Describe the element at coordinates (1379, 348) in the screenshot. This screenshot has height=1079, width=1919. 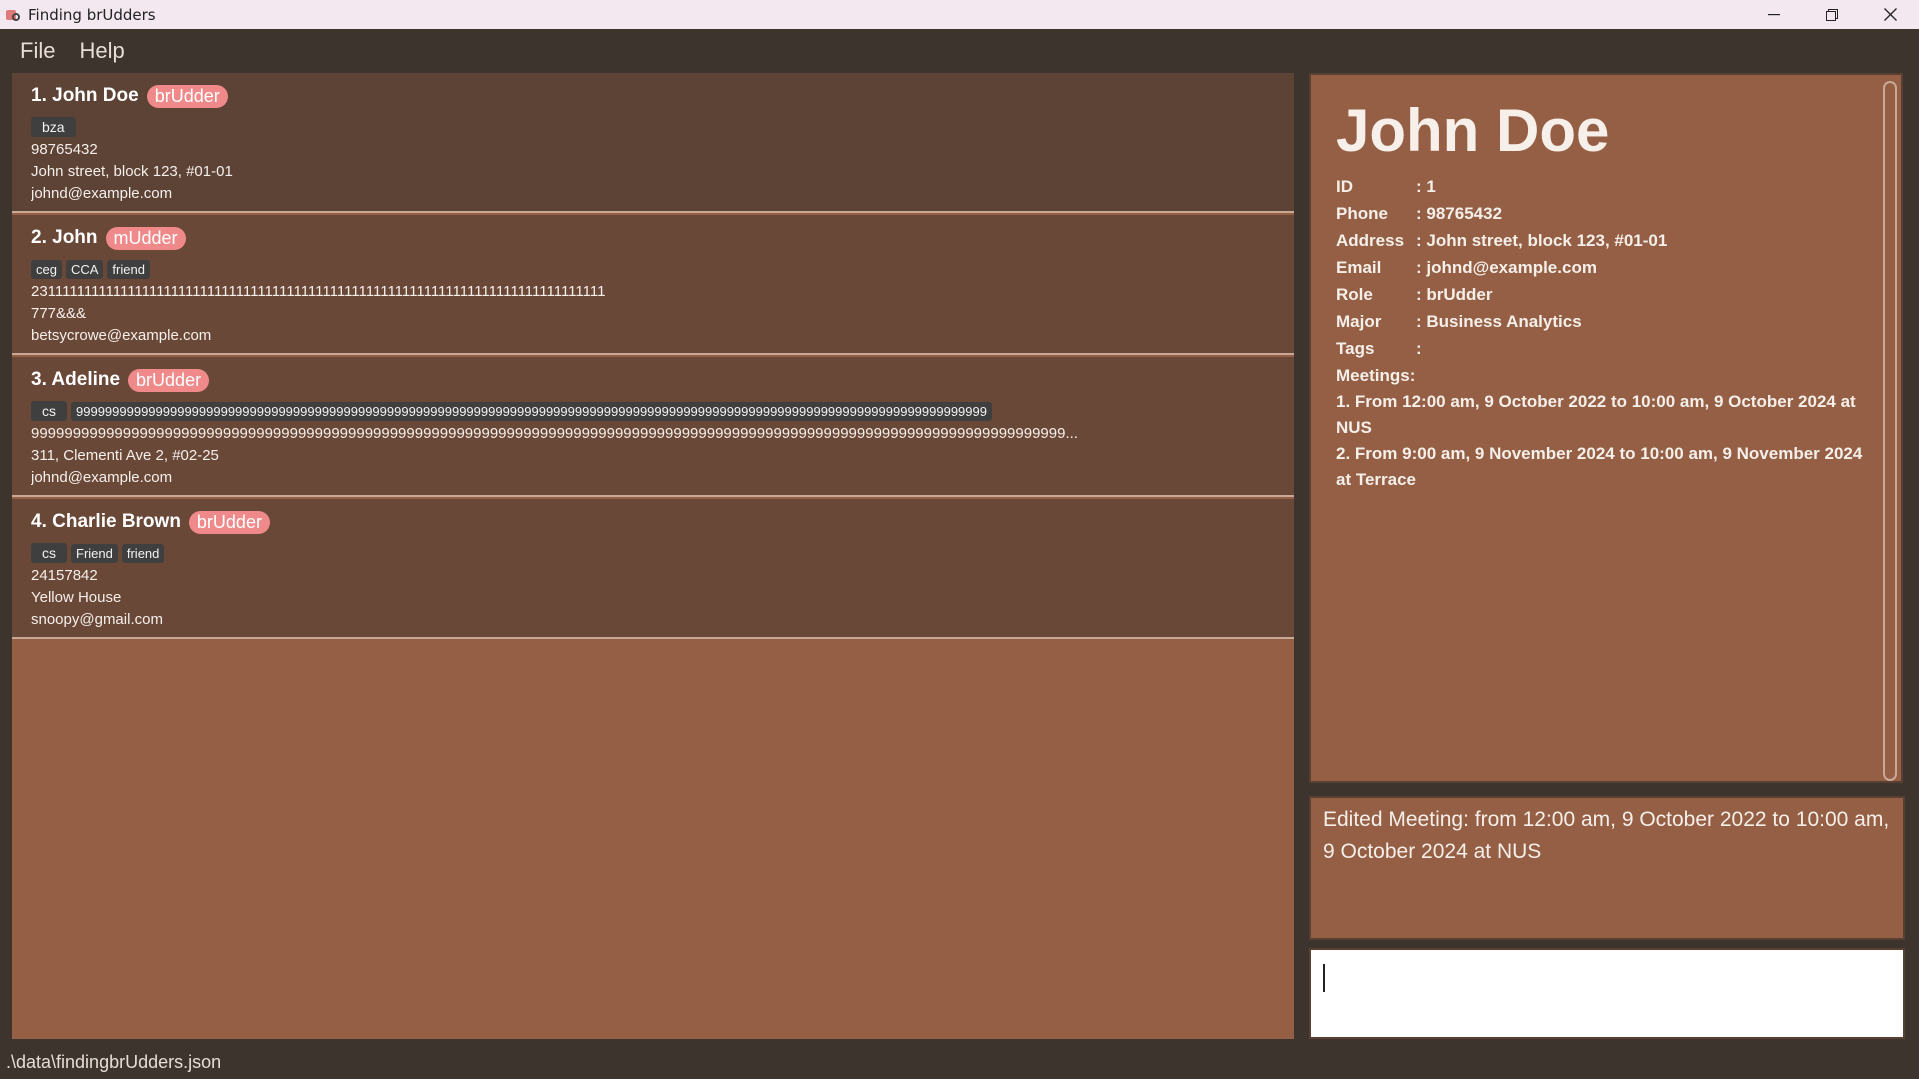
I see `detail-row-tags: Tags :` at that location.